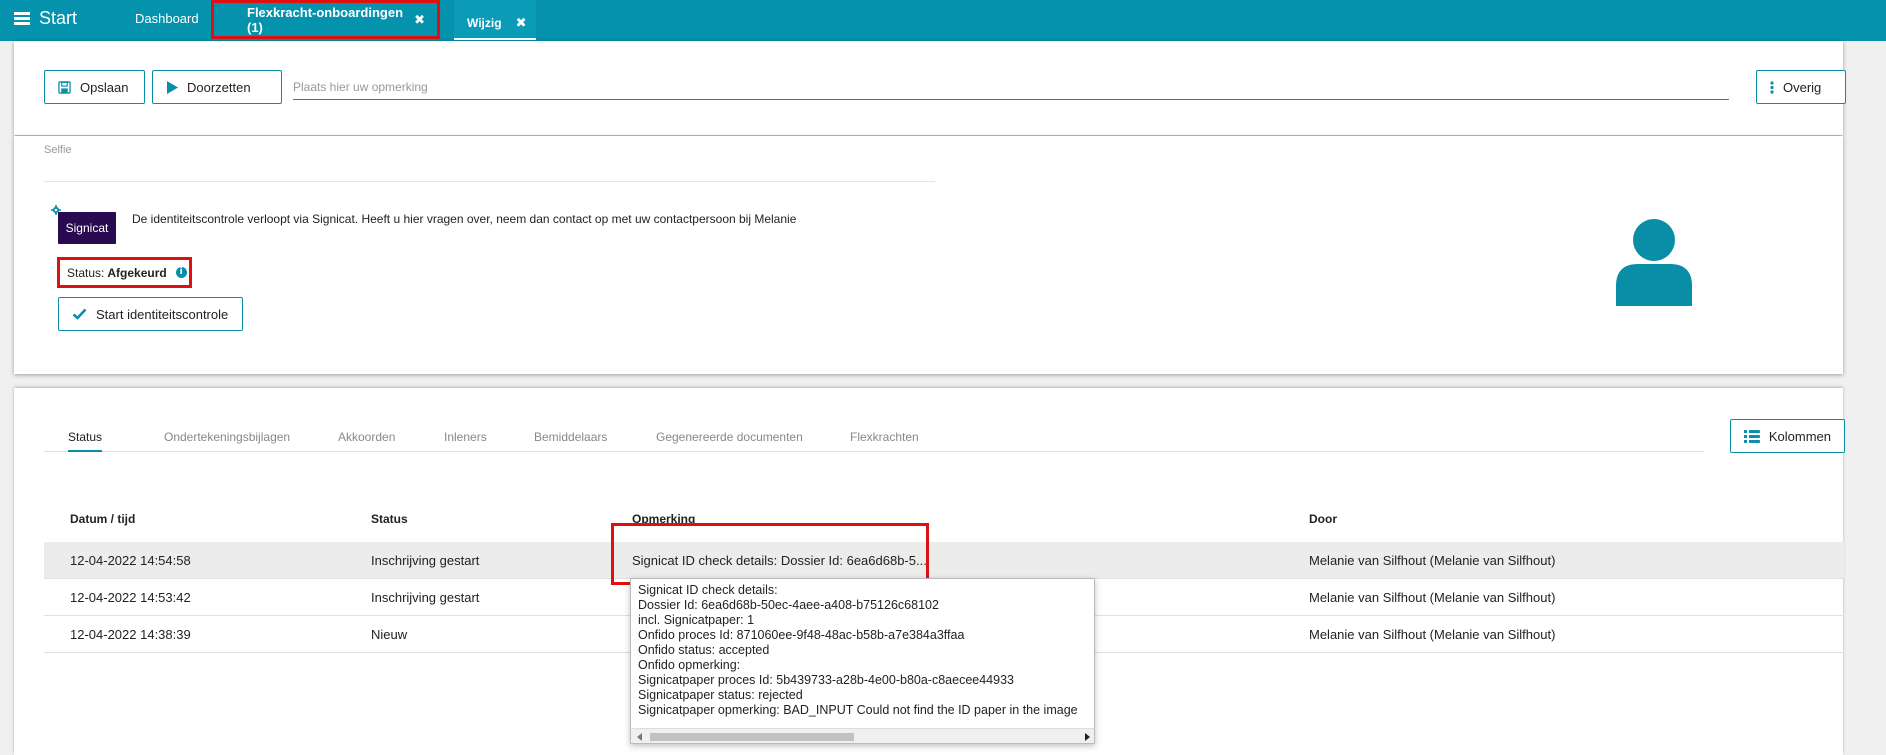  I want to click on list-icon, so click(1752, 436).